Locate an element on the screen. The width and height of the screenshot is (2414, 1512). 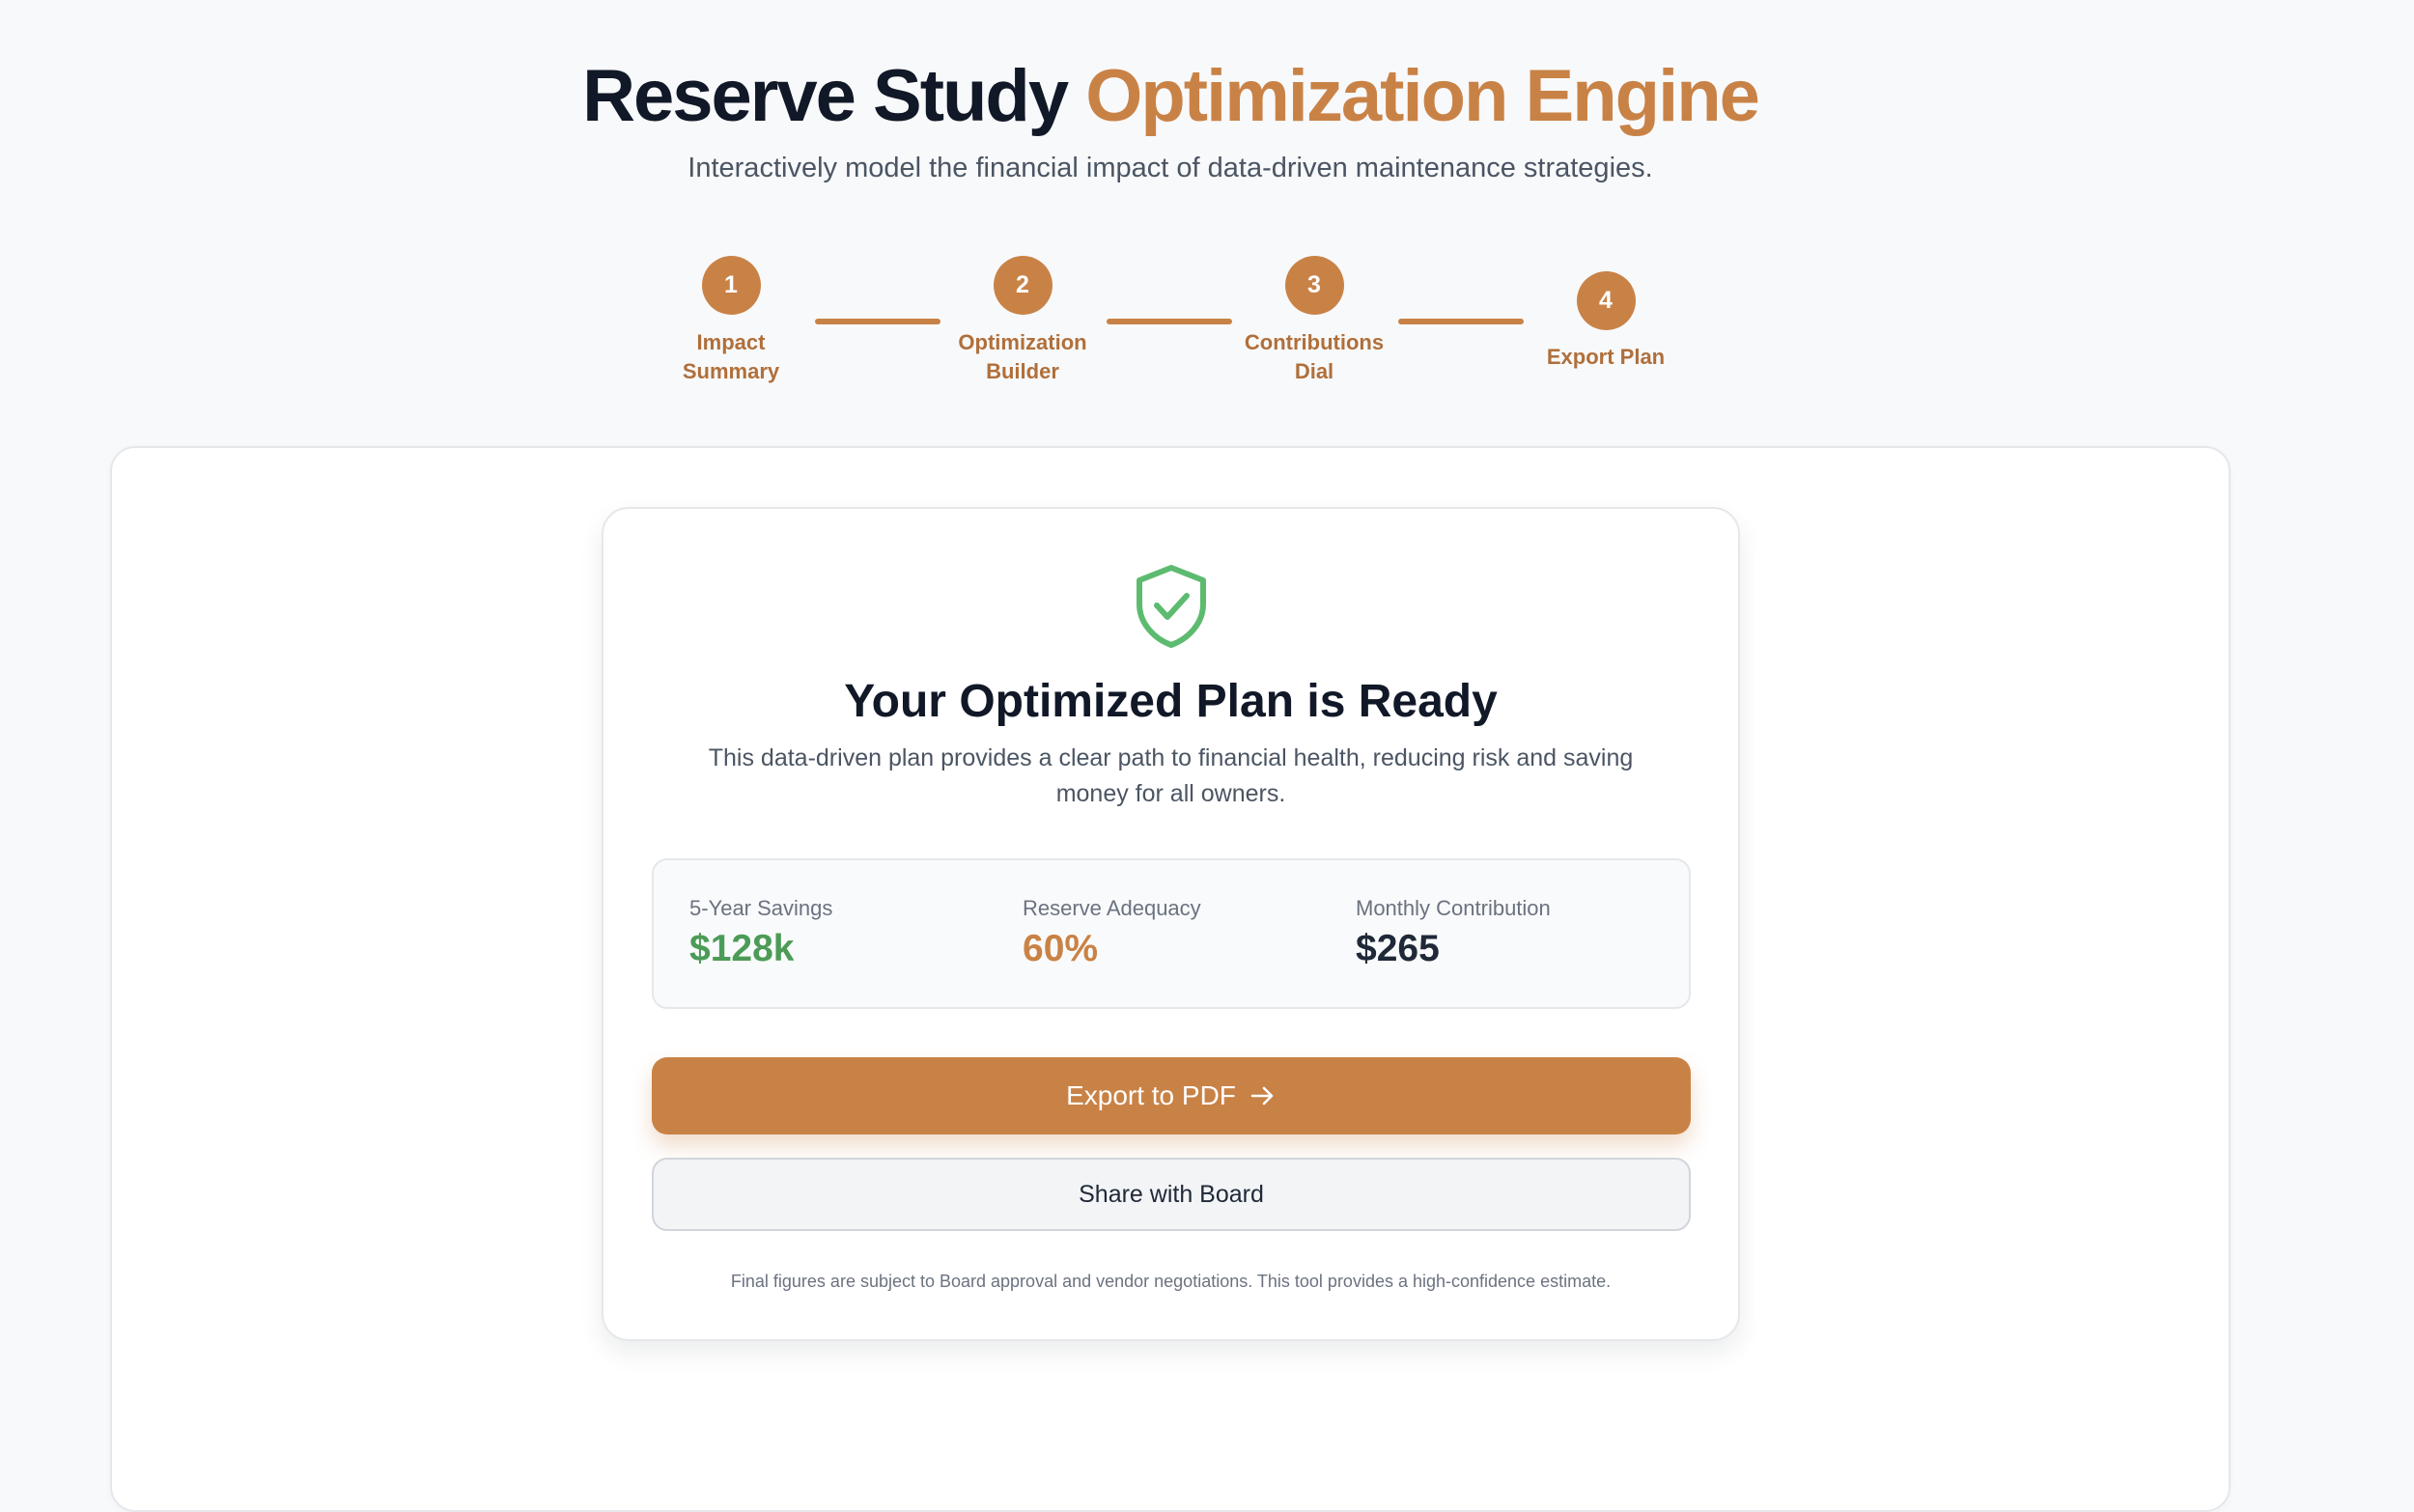
share-with-board-button: Share with Board is located at coordinates (1171, 1195).